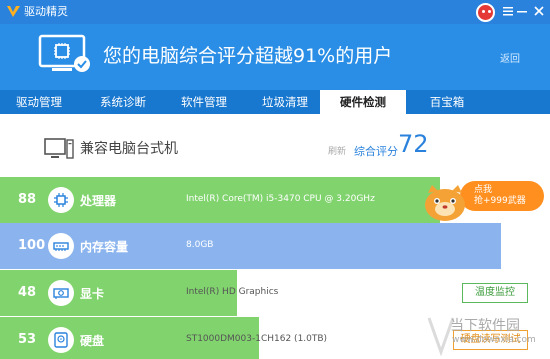  What do you see at coordinates (39, 102) in the screenshot?
I see `tab-driver-management: 驱动管理` at bounding box center [39, 102].